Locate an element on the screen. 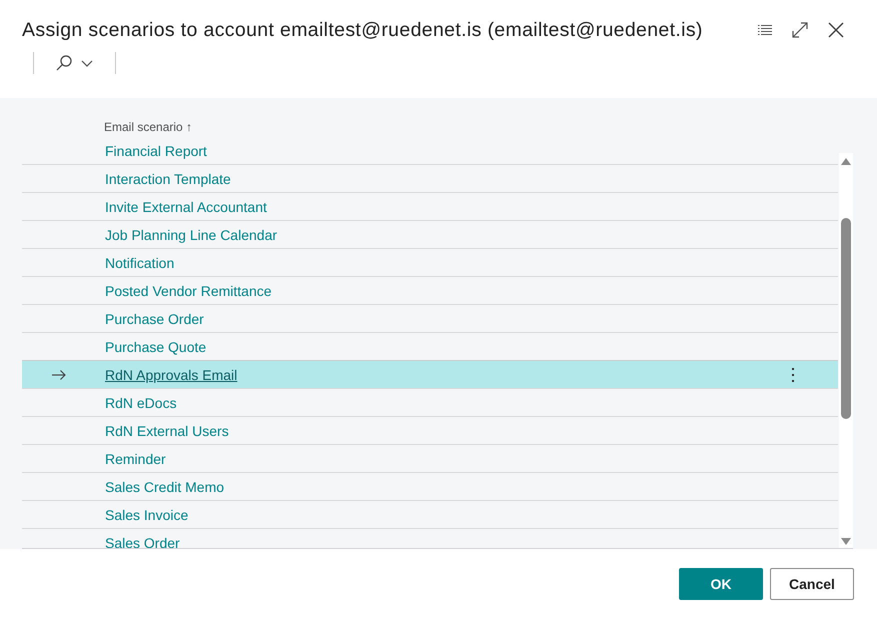 The image size is (877, 625). table-row: RdN eDocs is located at coordinates (430, 403).